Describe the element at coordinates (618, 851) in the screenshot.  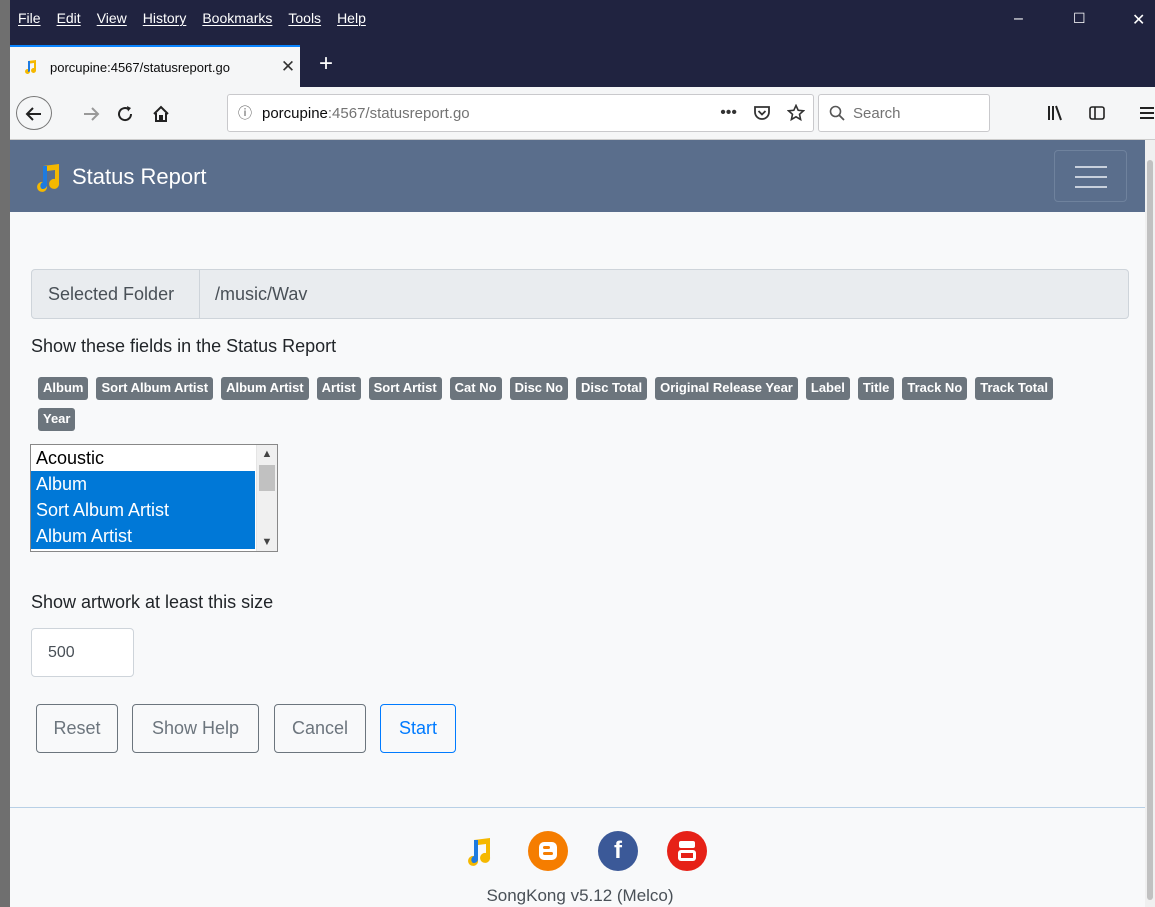
I see `facebook-icon: f` at that location.